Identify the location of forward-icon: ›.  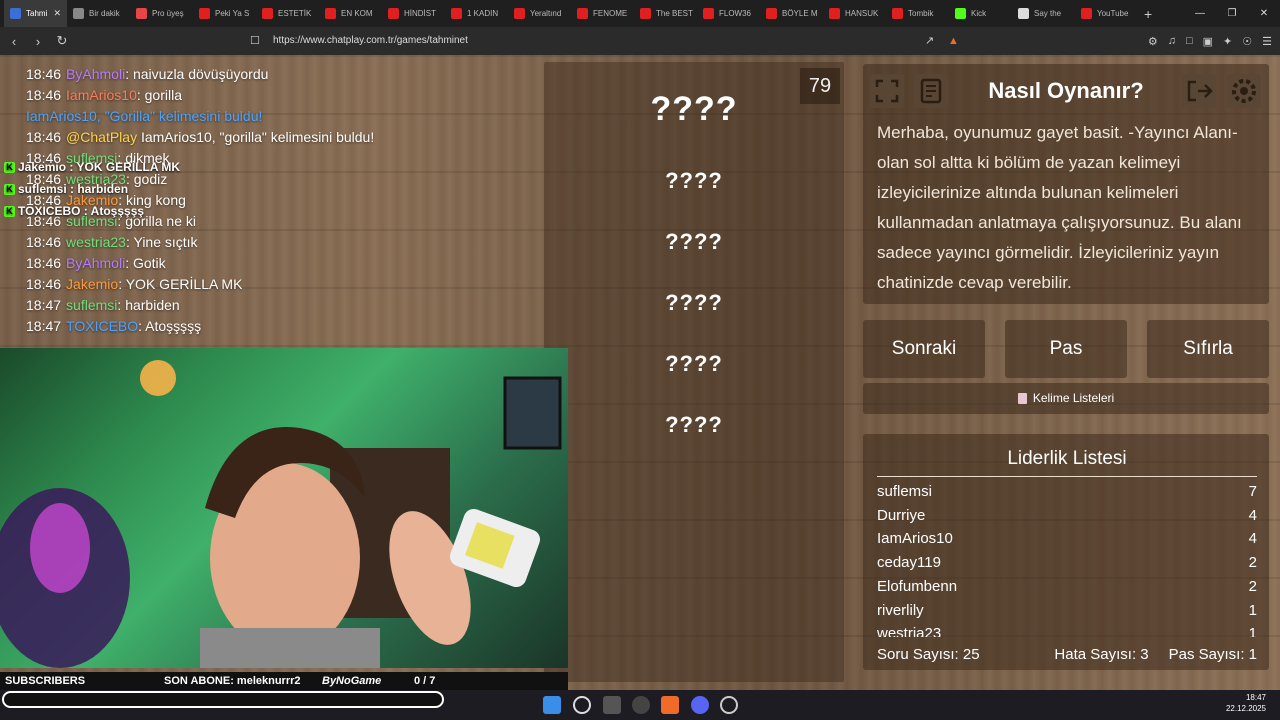
(38, 41).